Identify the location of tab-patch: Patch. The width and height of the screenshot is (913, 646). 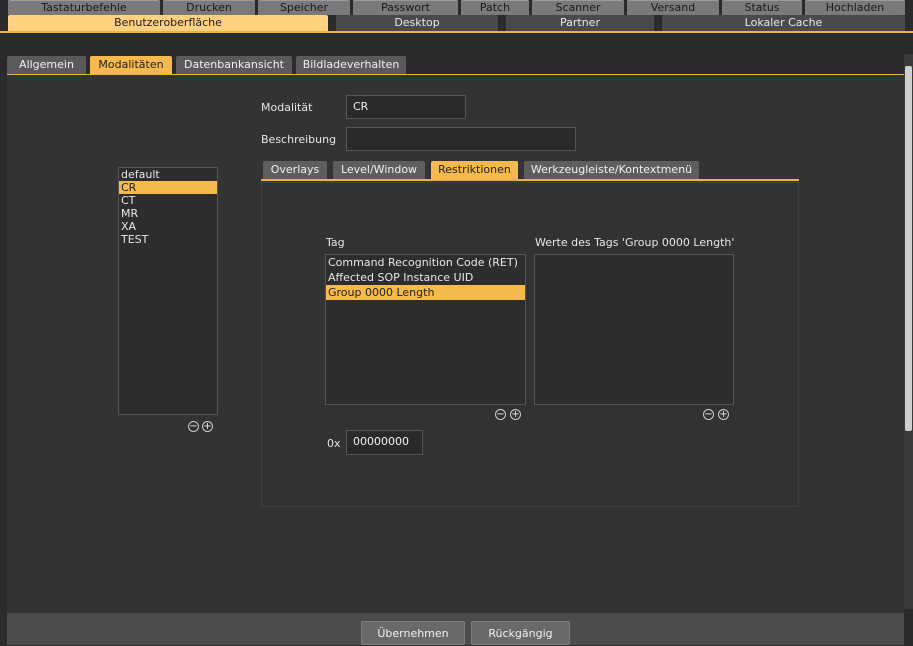
(495, 7).